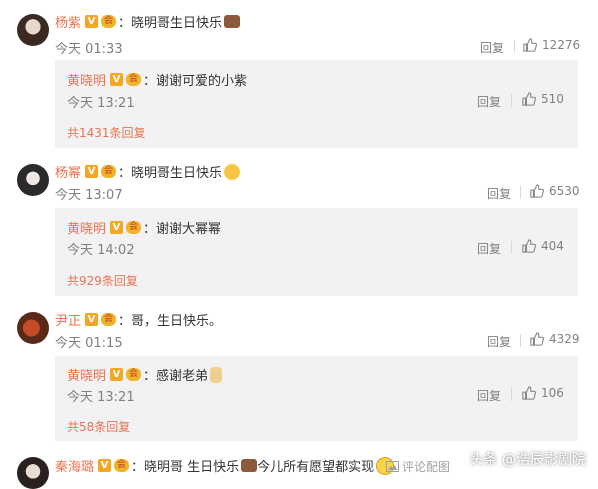 The image size is (598, 489). What do you see at coordinates (89, 49) in the screenshot?
I see `comment-time: 今天 01:33` at bounding box center [89, 49].